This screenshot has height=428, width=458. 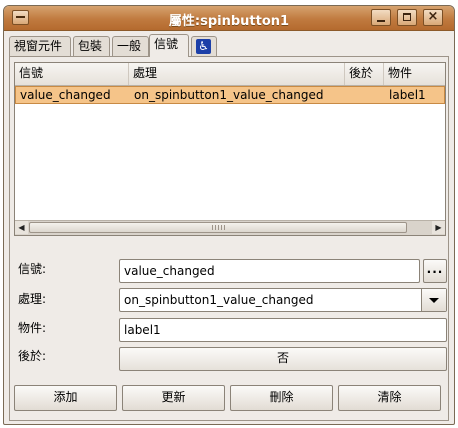 I want to click on handler-combo: on_spinbutton1_value_changed, so click(x=283, y=300).